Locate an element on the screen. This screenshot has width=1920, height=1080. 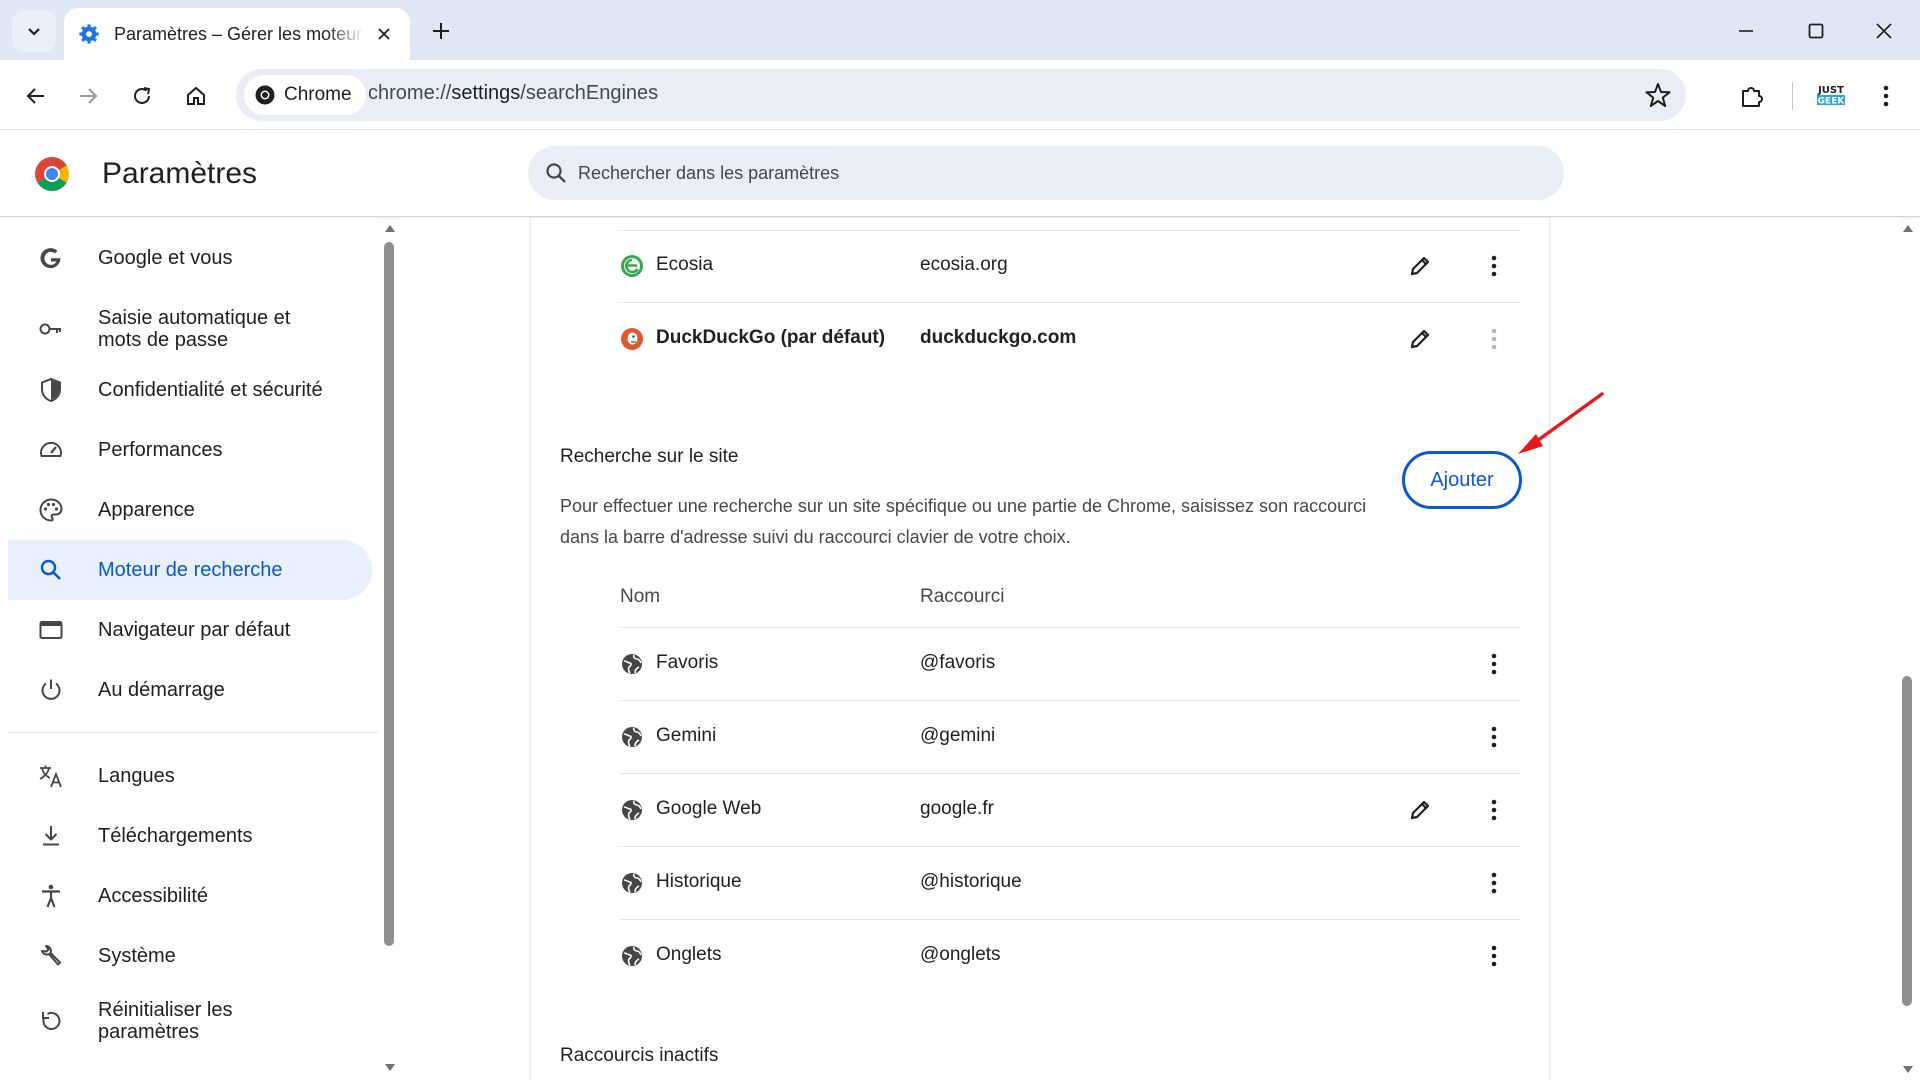
chrome-logo-icon is located at coordinates (52, 174).